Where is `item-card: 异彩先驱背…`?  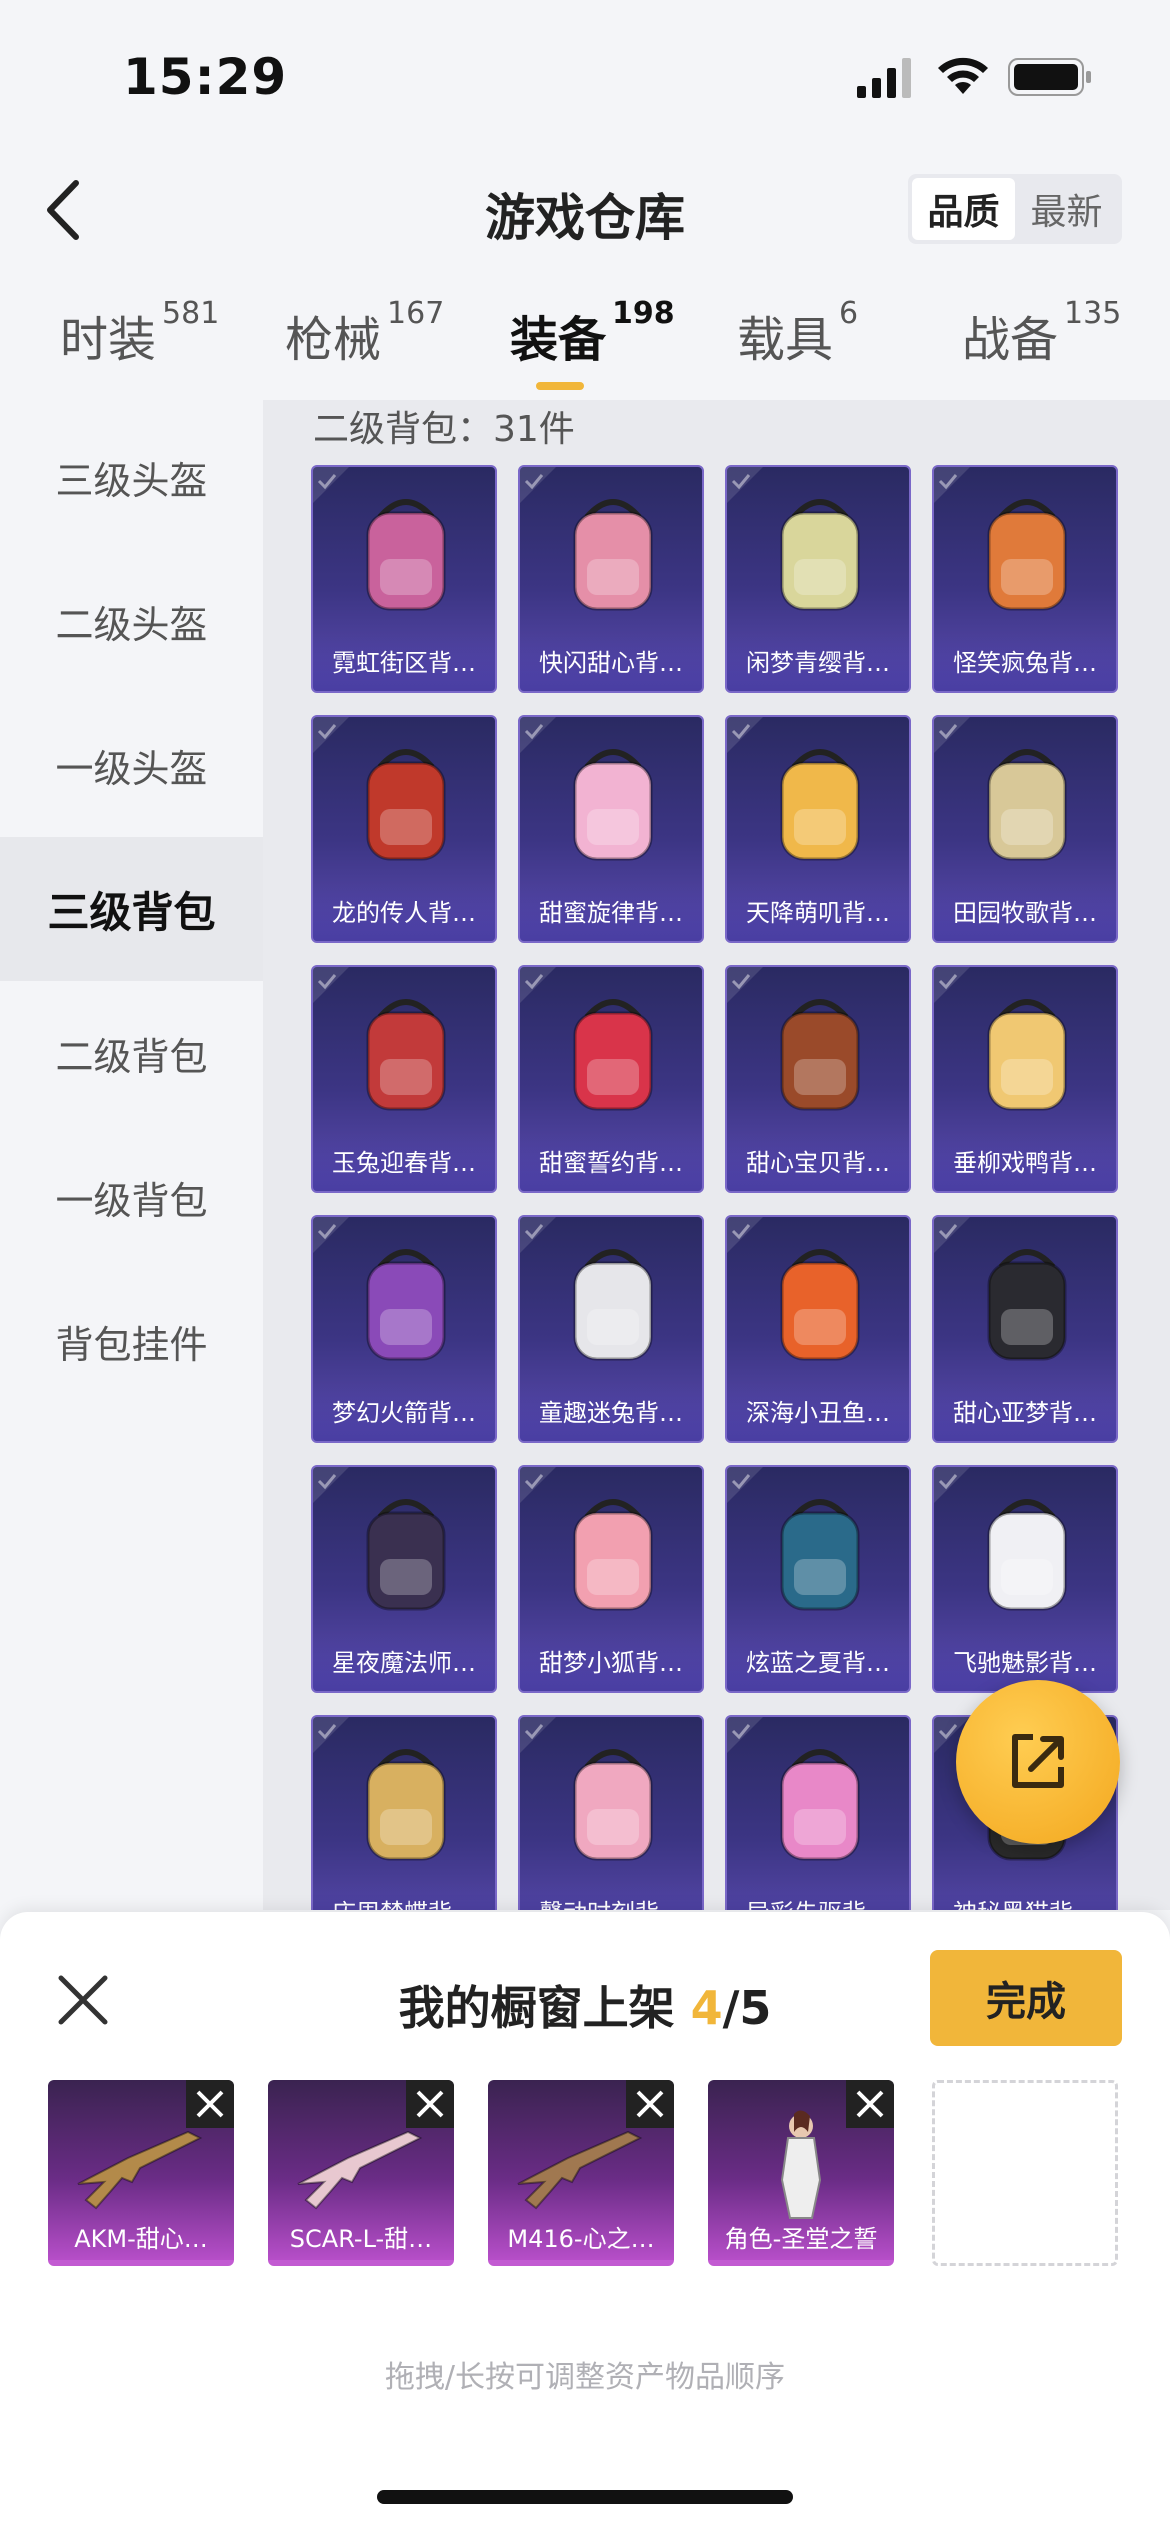
item-card: 异彩先驱背… is located at coordinates (818, 1812).